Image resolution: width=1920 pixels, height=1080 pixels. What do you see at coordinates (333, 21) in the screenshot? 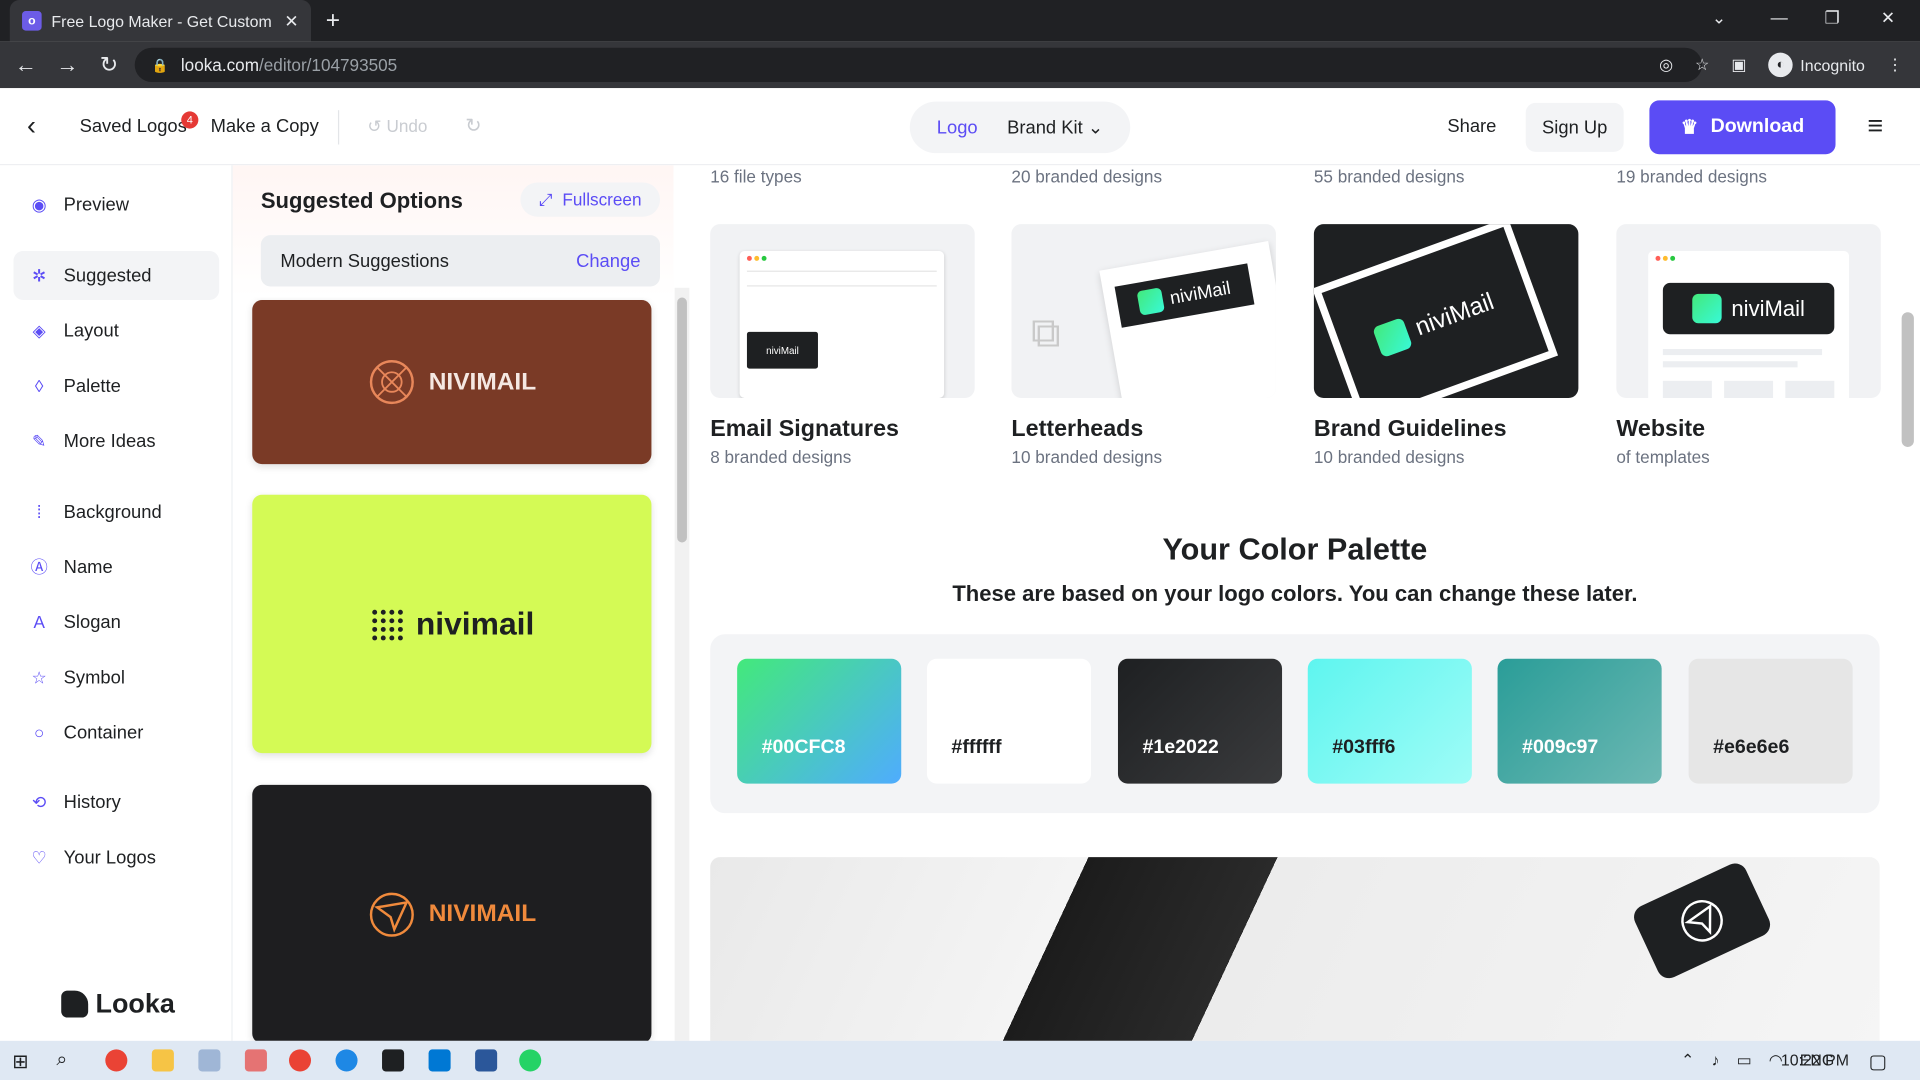
I see `new-tab-icon: +` at bounding box center [333, 21].